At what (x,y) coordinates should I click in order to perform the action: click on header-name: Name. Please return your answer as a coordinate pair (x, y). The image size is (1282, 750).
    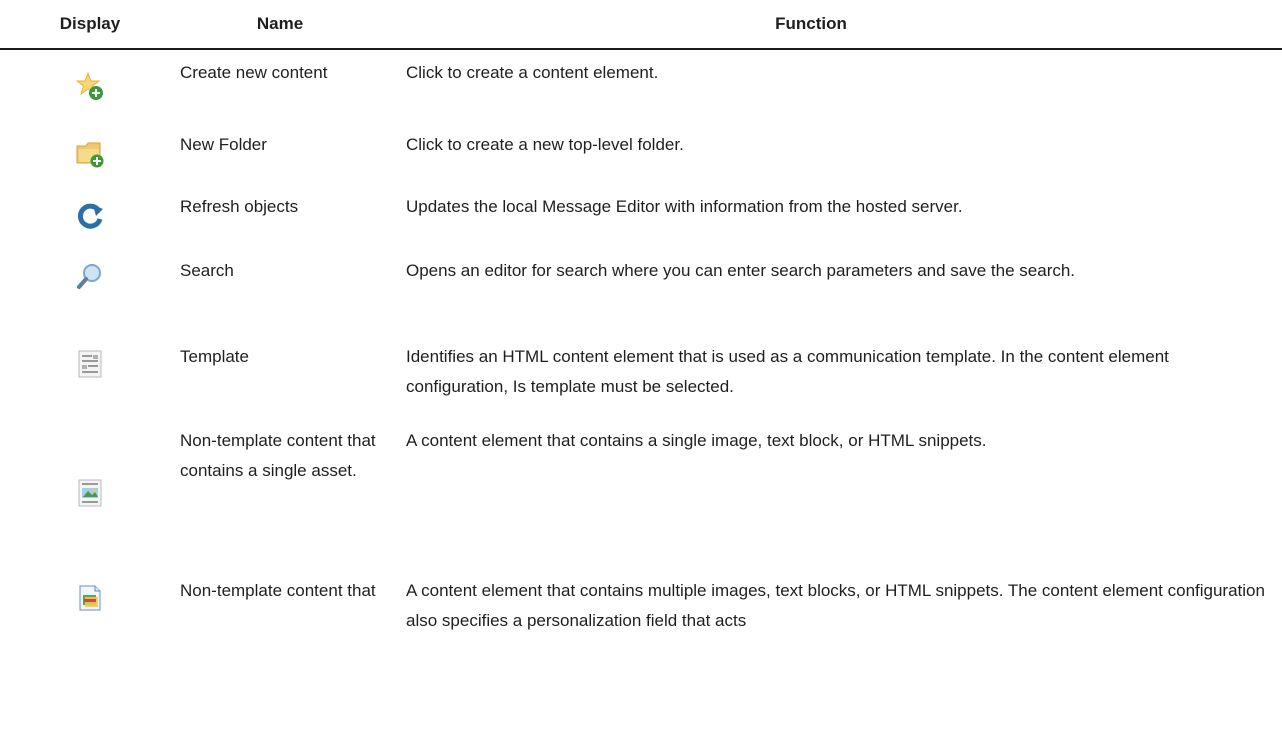
    Looking at the image, I should click on (280, 23).